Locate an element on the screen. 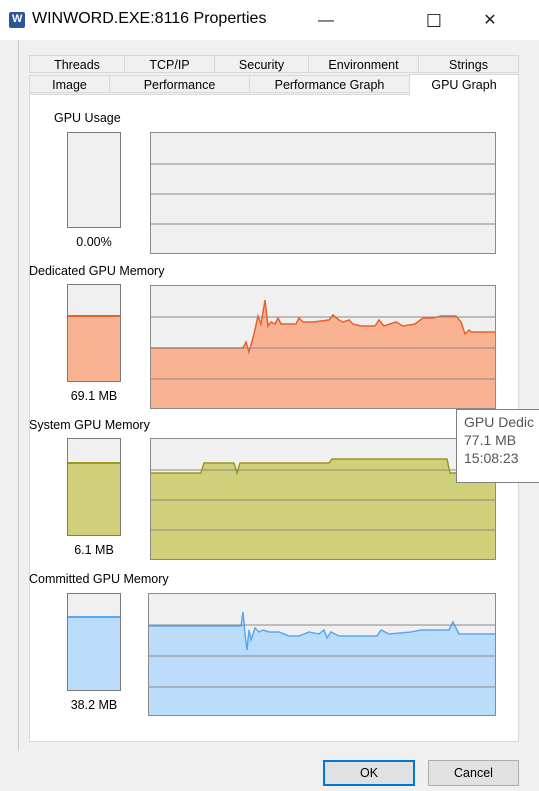 The width and height of the screenshot is (539, 791). dedicated-gpu-memory-meter is located at coordinates (94, 333).